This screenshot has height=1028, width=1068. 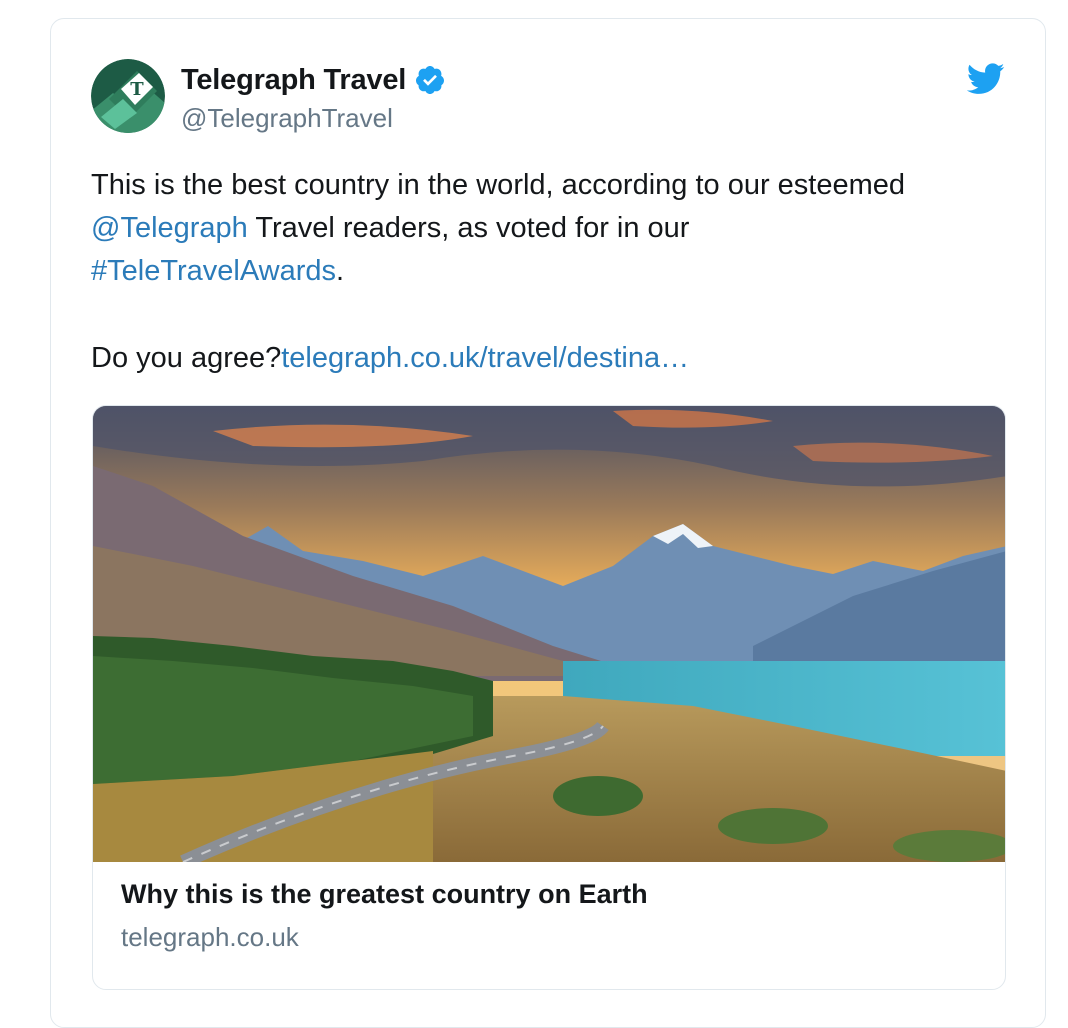 I want to click on tweet-line-2-text: Travel readers, as voted for in our, so click(x=468, y=228).